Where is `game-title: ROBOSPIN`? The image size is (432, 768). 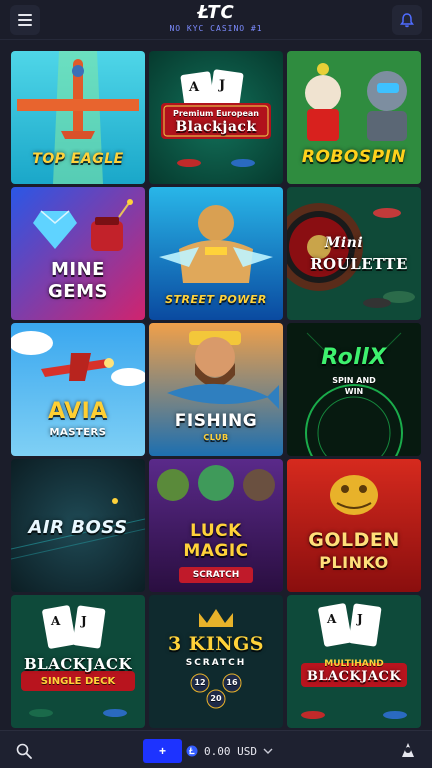
game-title: ROBOSPIN is located at coordinates (354, 157).